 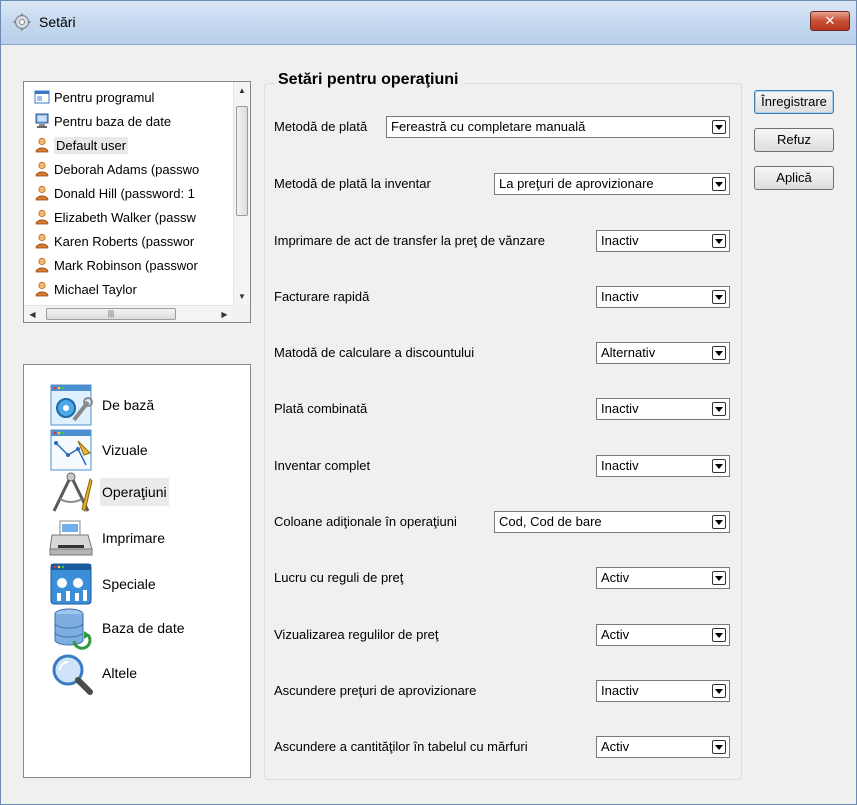 I want to click on close-button: ✕, so click(x=830, y=21).